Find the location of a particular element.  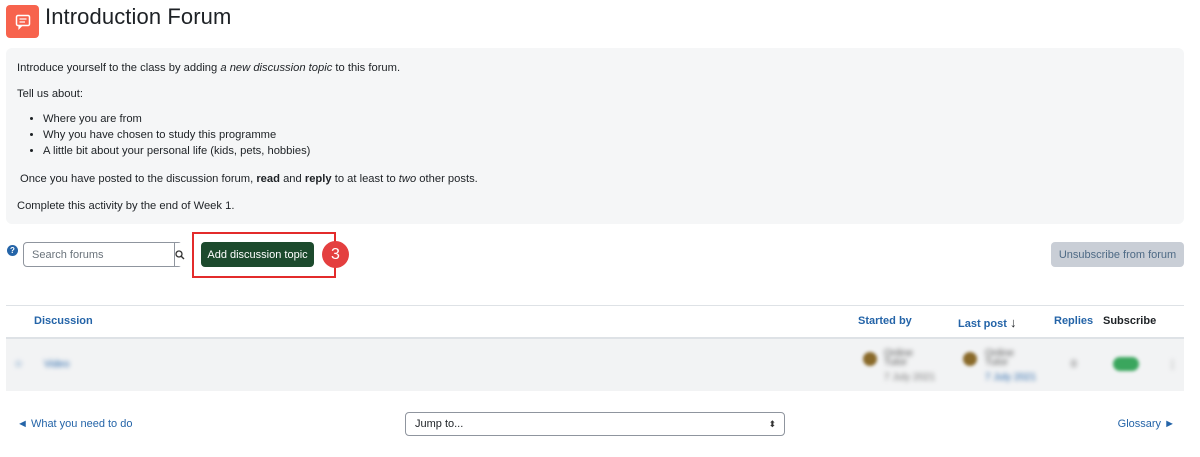

started-by-date: 7 July 2021 is located at coordinates (910, 377).